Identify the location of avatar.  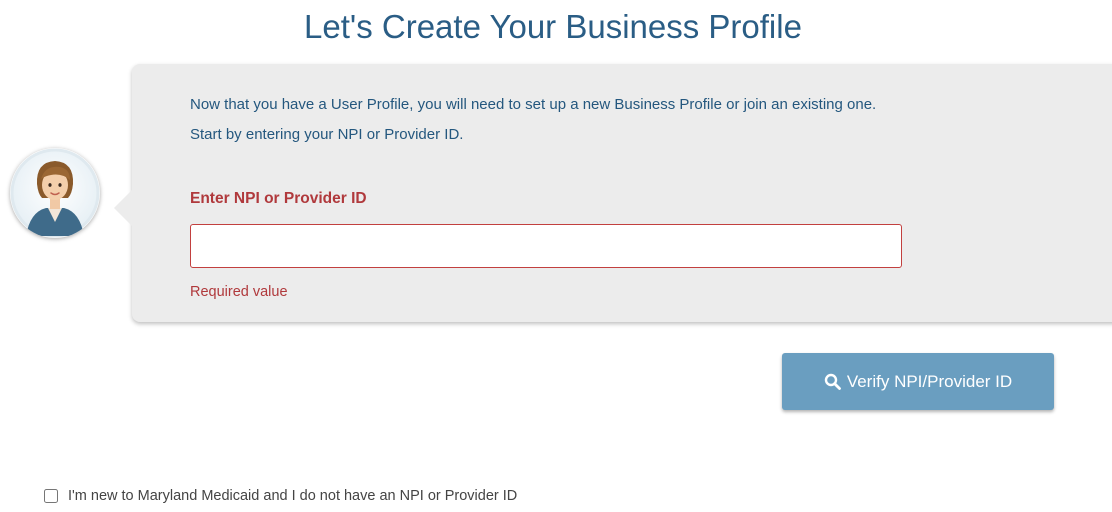
(55, 193).